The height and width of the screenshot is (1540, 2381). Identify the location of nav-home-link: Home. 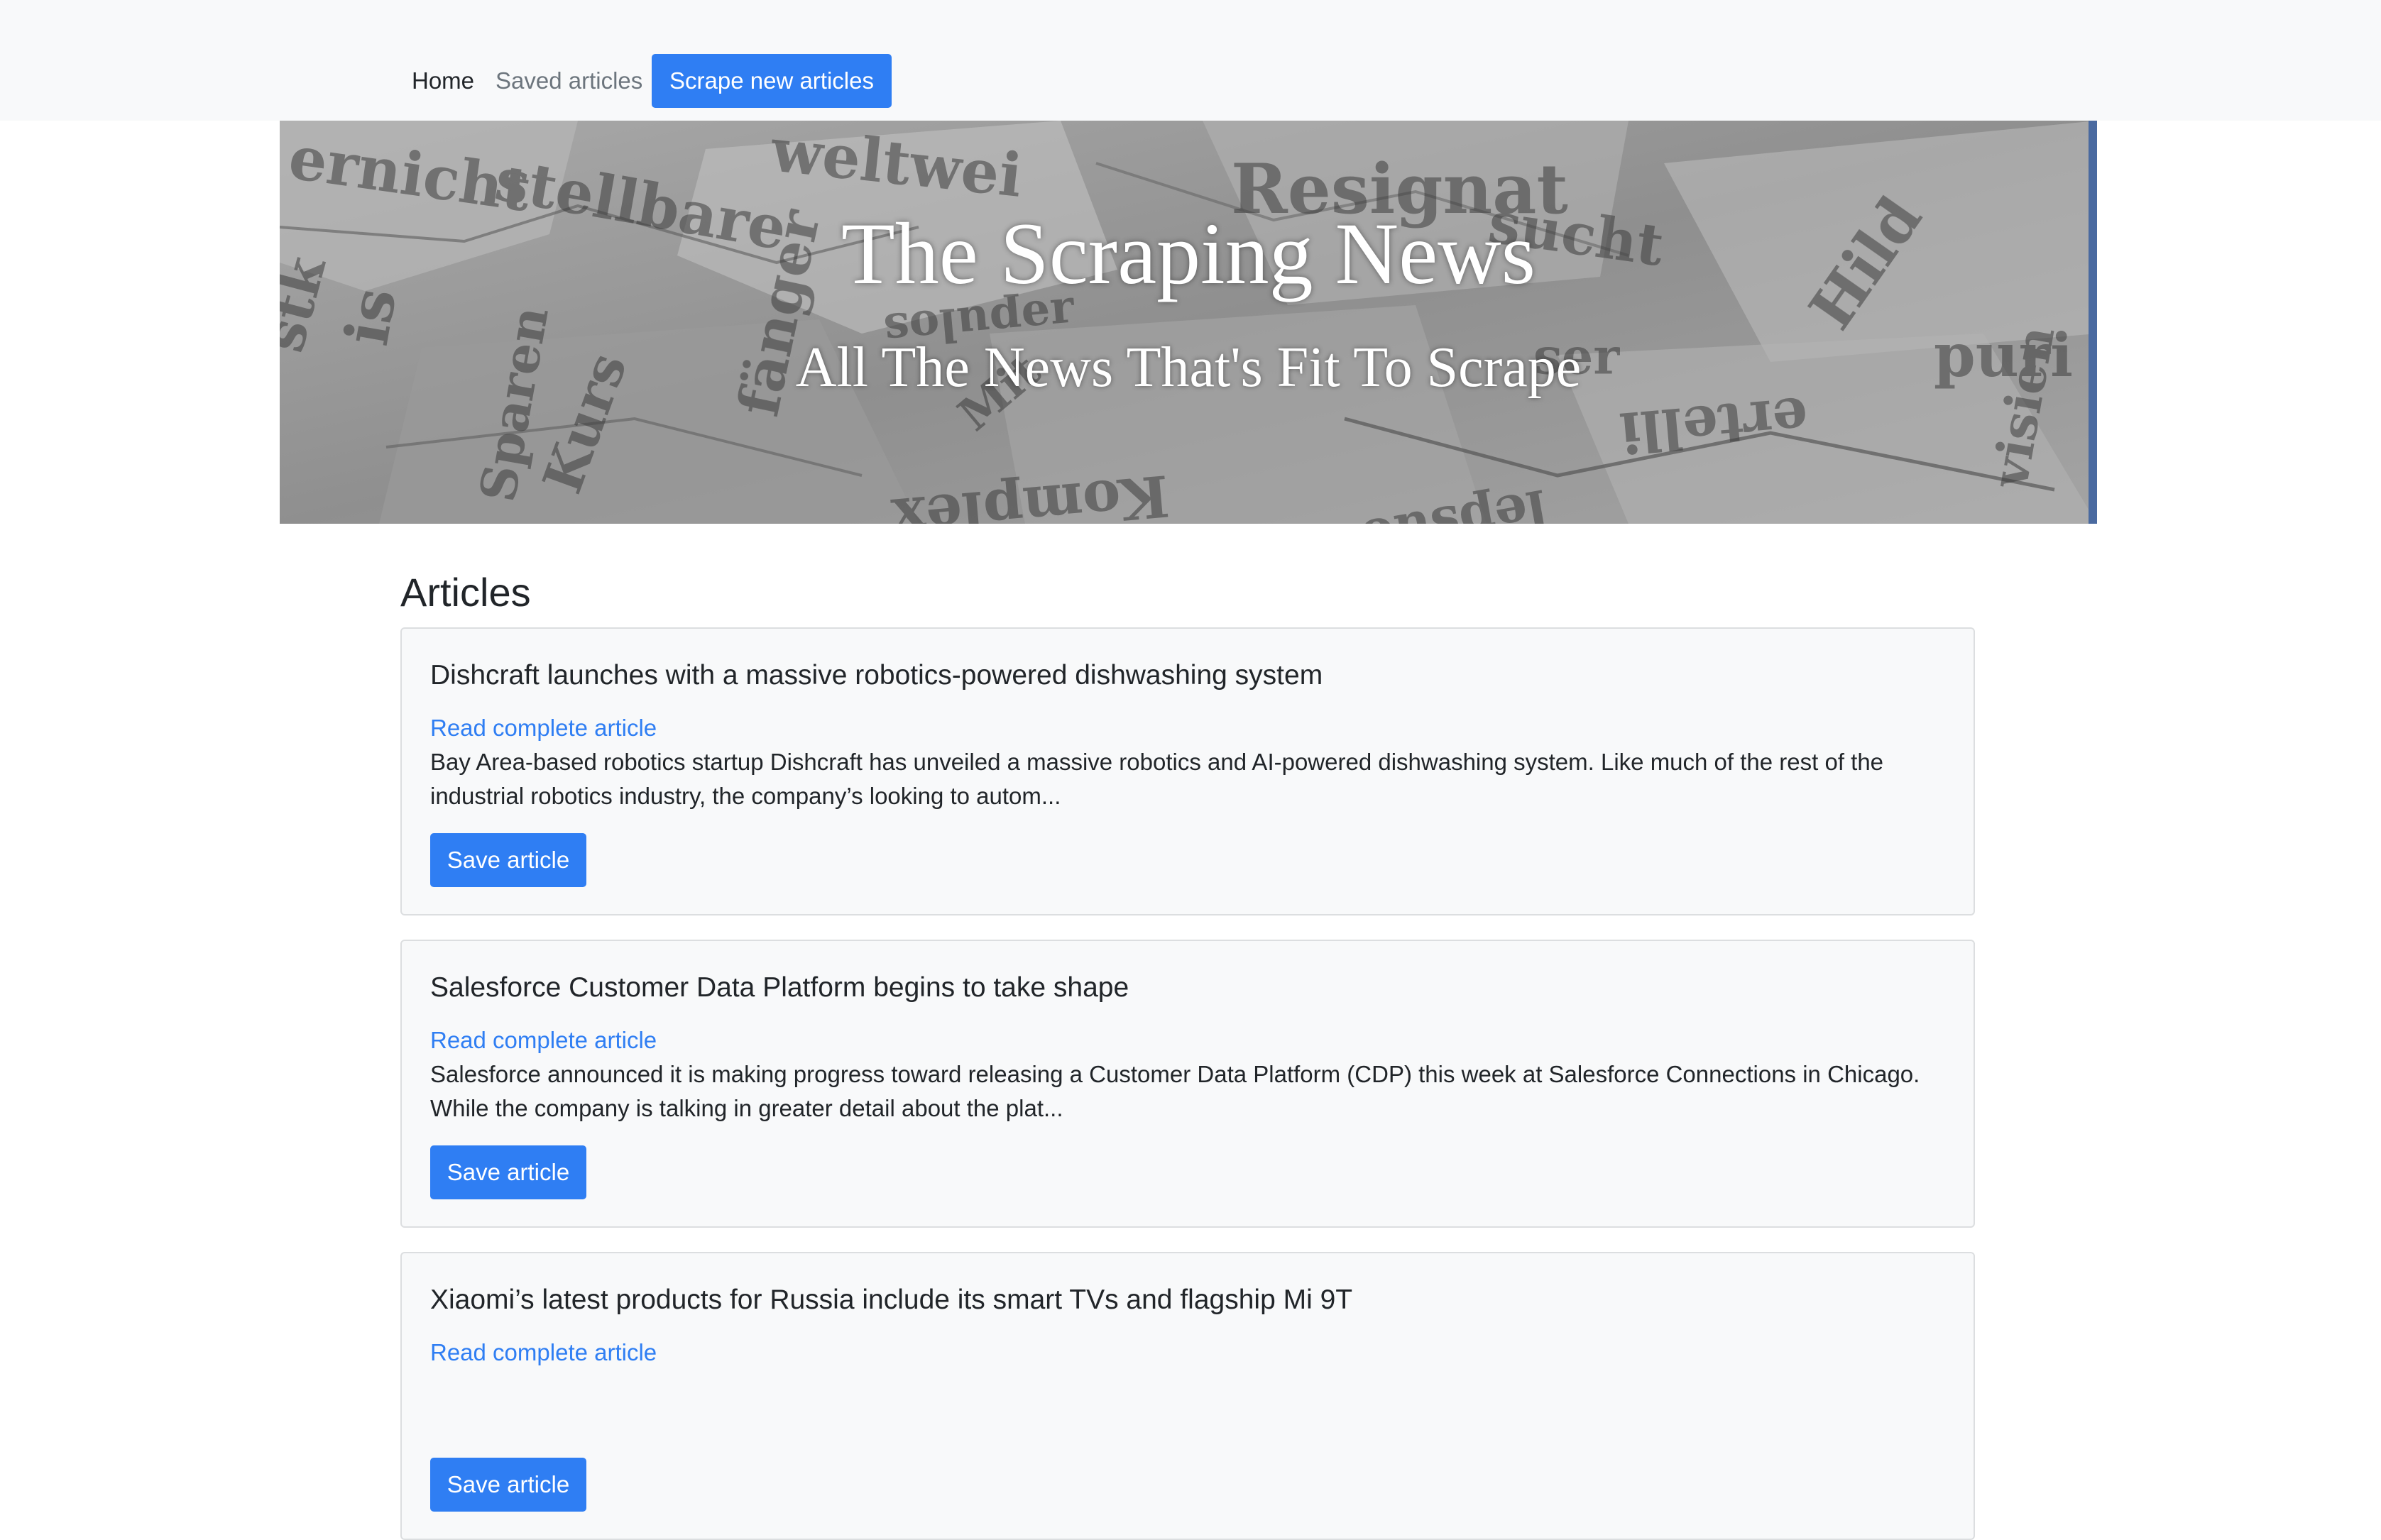
(443, 81).